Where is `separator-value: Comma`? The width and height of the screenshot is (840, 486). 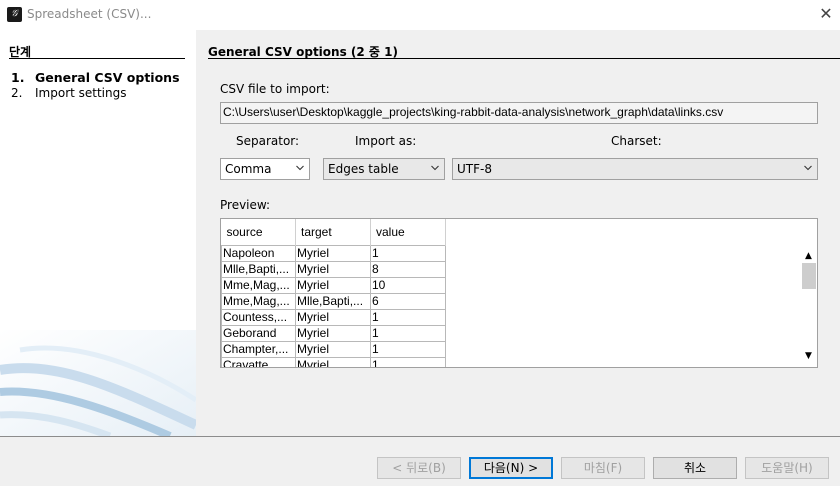
separator-value: Comma is located at coordinates (248, 169).